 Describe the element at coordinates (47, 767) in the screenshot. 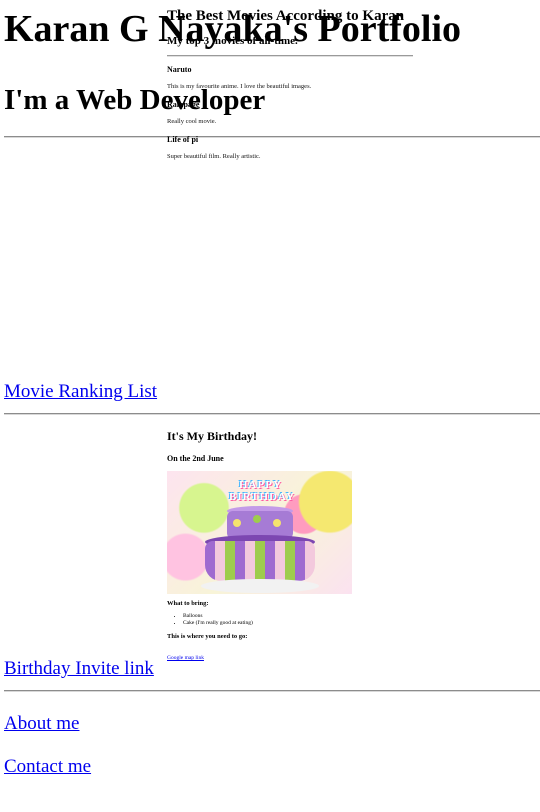

I see `contact-me-link: Contact me` at that location.